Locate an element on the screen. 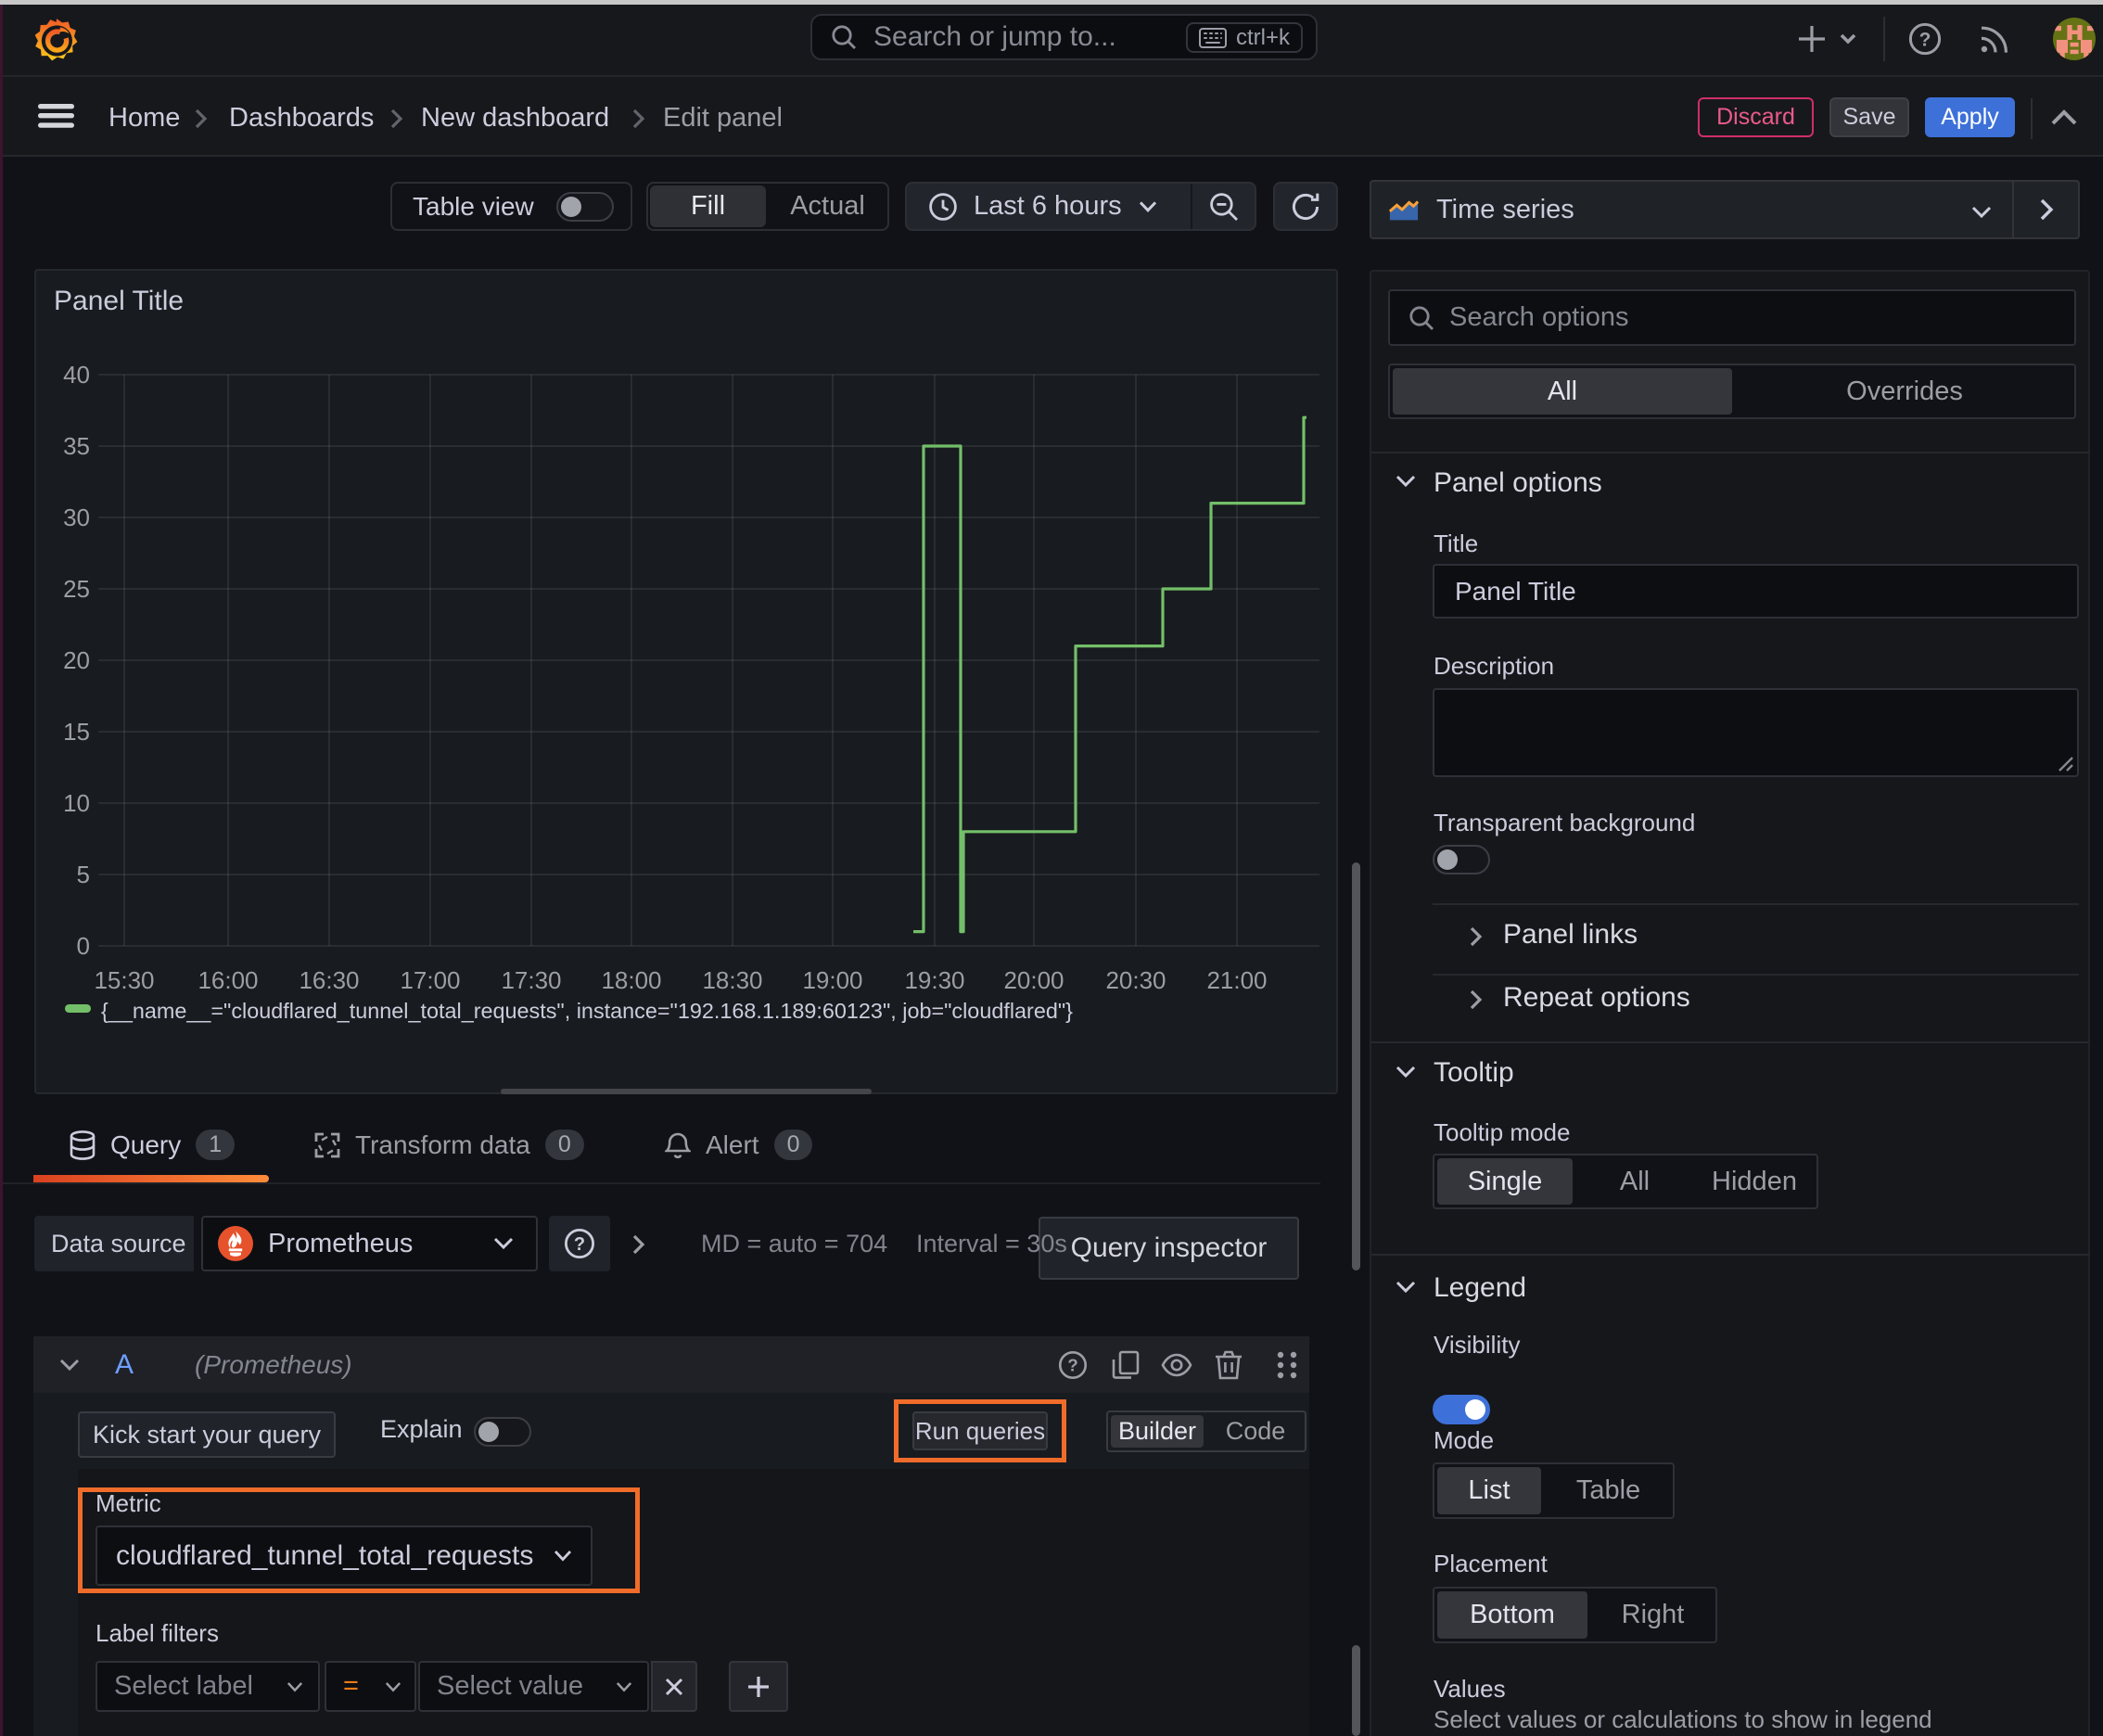  svg-text: 18:30 is located at coordinates (732, 980).